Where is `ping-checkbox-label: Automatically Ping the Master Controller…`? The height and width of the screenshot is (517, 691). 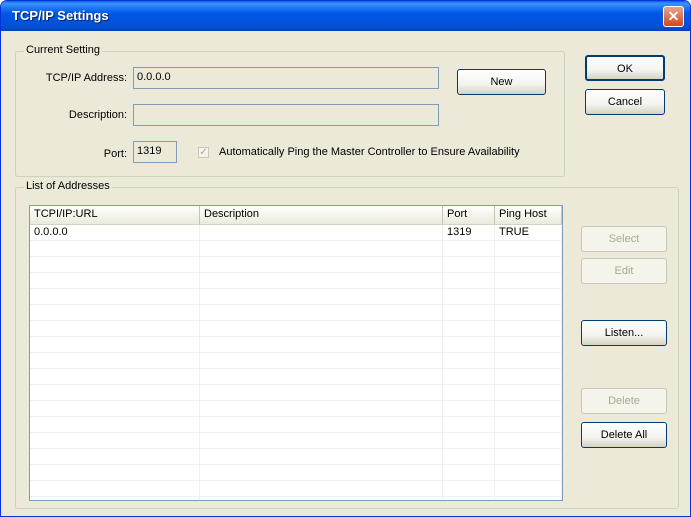
ping-checkbox-label: Automatically Ping the Master Controller… is located at coordinates (369, 152).